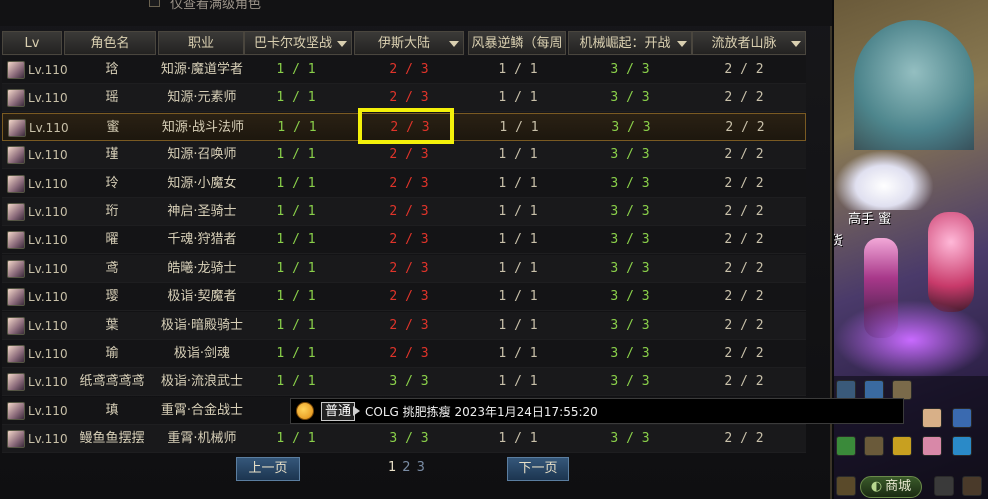 The width and height of the screenshot is (988, 499). What do you see at coordinates (154, 3) in the screenshot?
I see `only-max-level-checkbox` at bounding box center [154, 3].